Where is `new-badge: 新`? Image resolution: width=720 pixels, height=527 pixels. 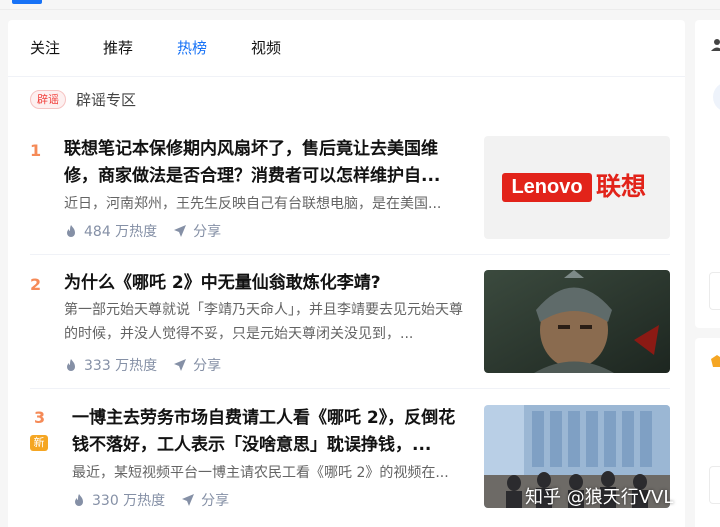
new-badge: 新 is located at coordinates (39, 443).